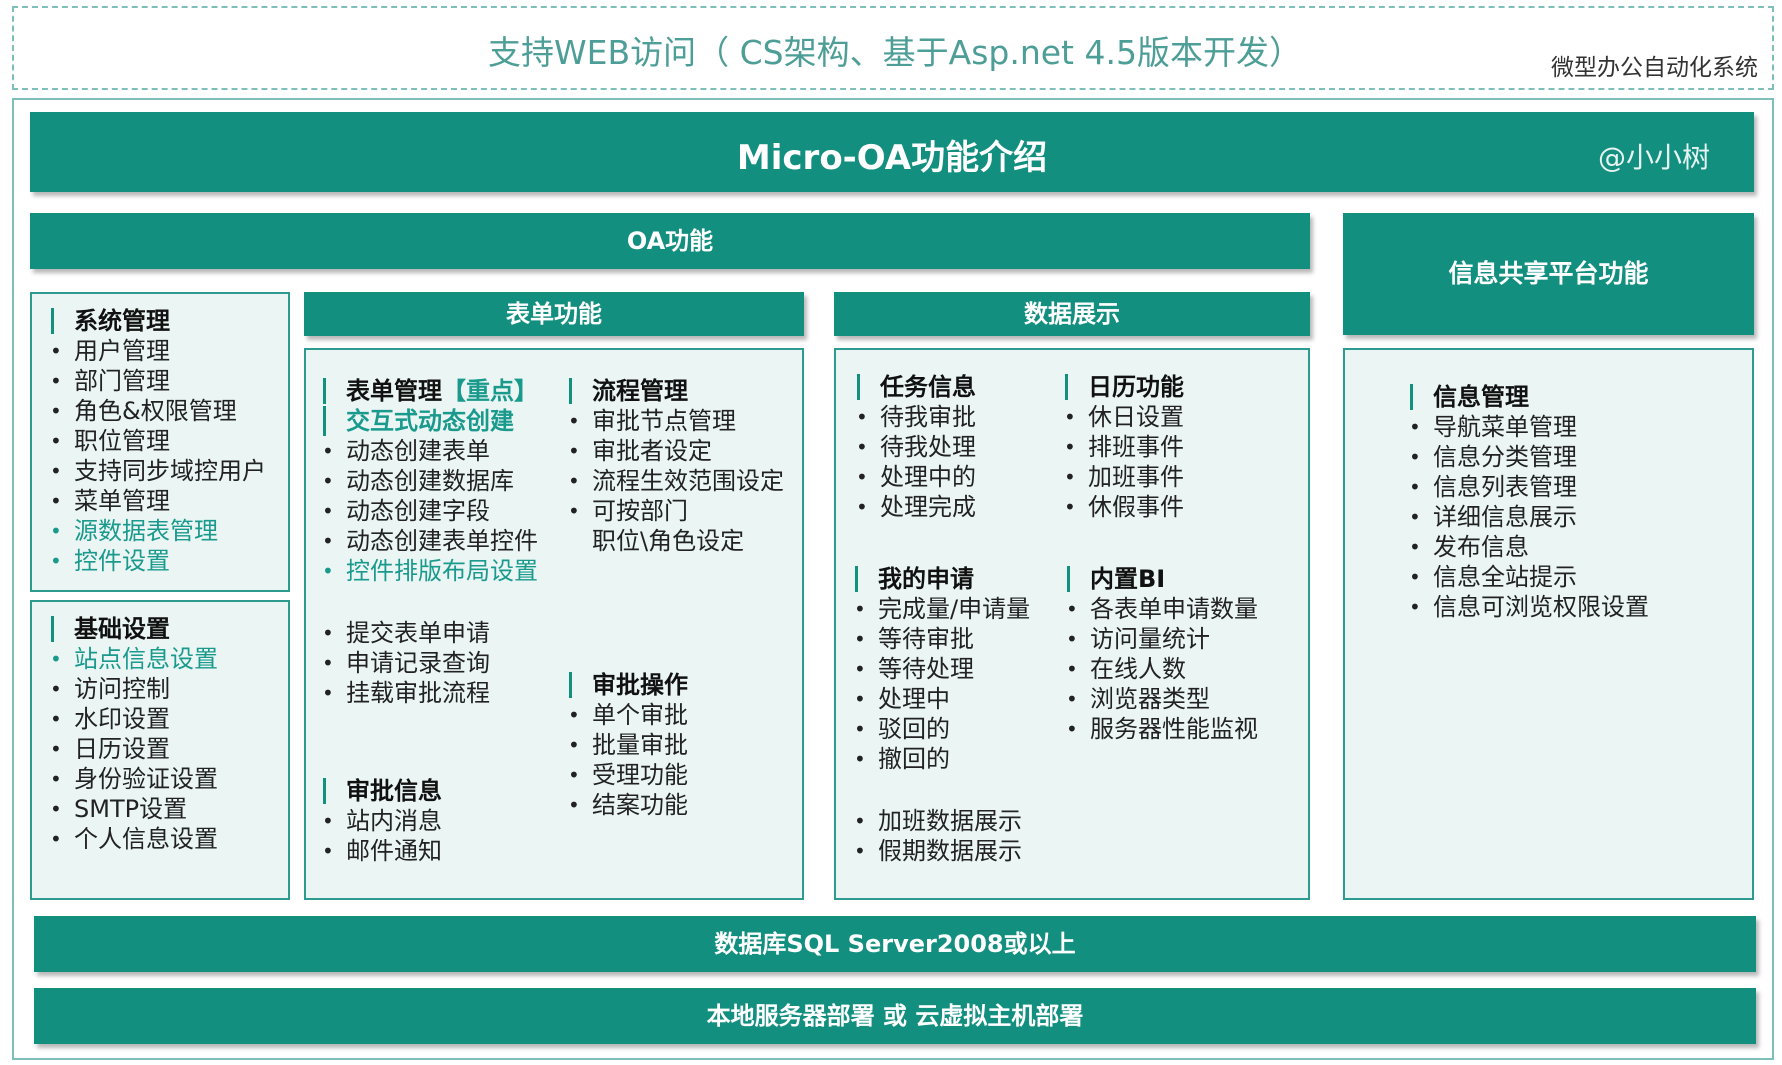 This screenshot has width=1782, height=1065. Describe the element at coordinates (156, 351) in the screenshot. I see `list-item: 用户管理` at that location.